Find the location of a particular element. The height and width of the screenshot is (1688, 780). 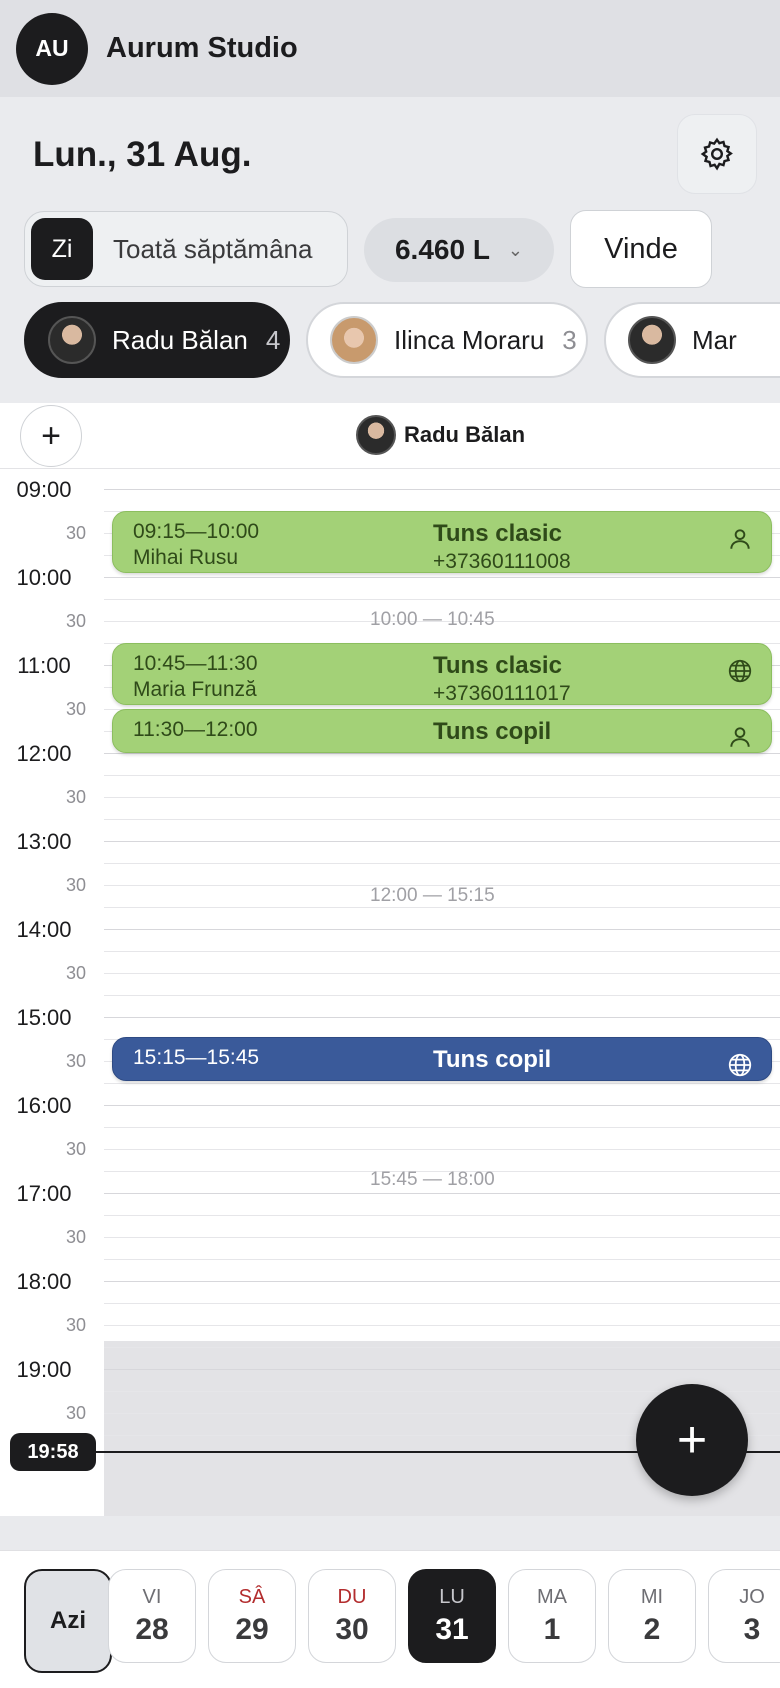

revenue-amount: 6.460 L is located at coordinates (442, 249).